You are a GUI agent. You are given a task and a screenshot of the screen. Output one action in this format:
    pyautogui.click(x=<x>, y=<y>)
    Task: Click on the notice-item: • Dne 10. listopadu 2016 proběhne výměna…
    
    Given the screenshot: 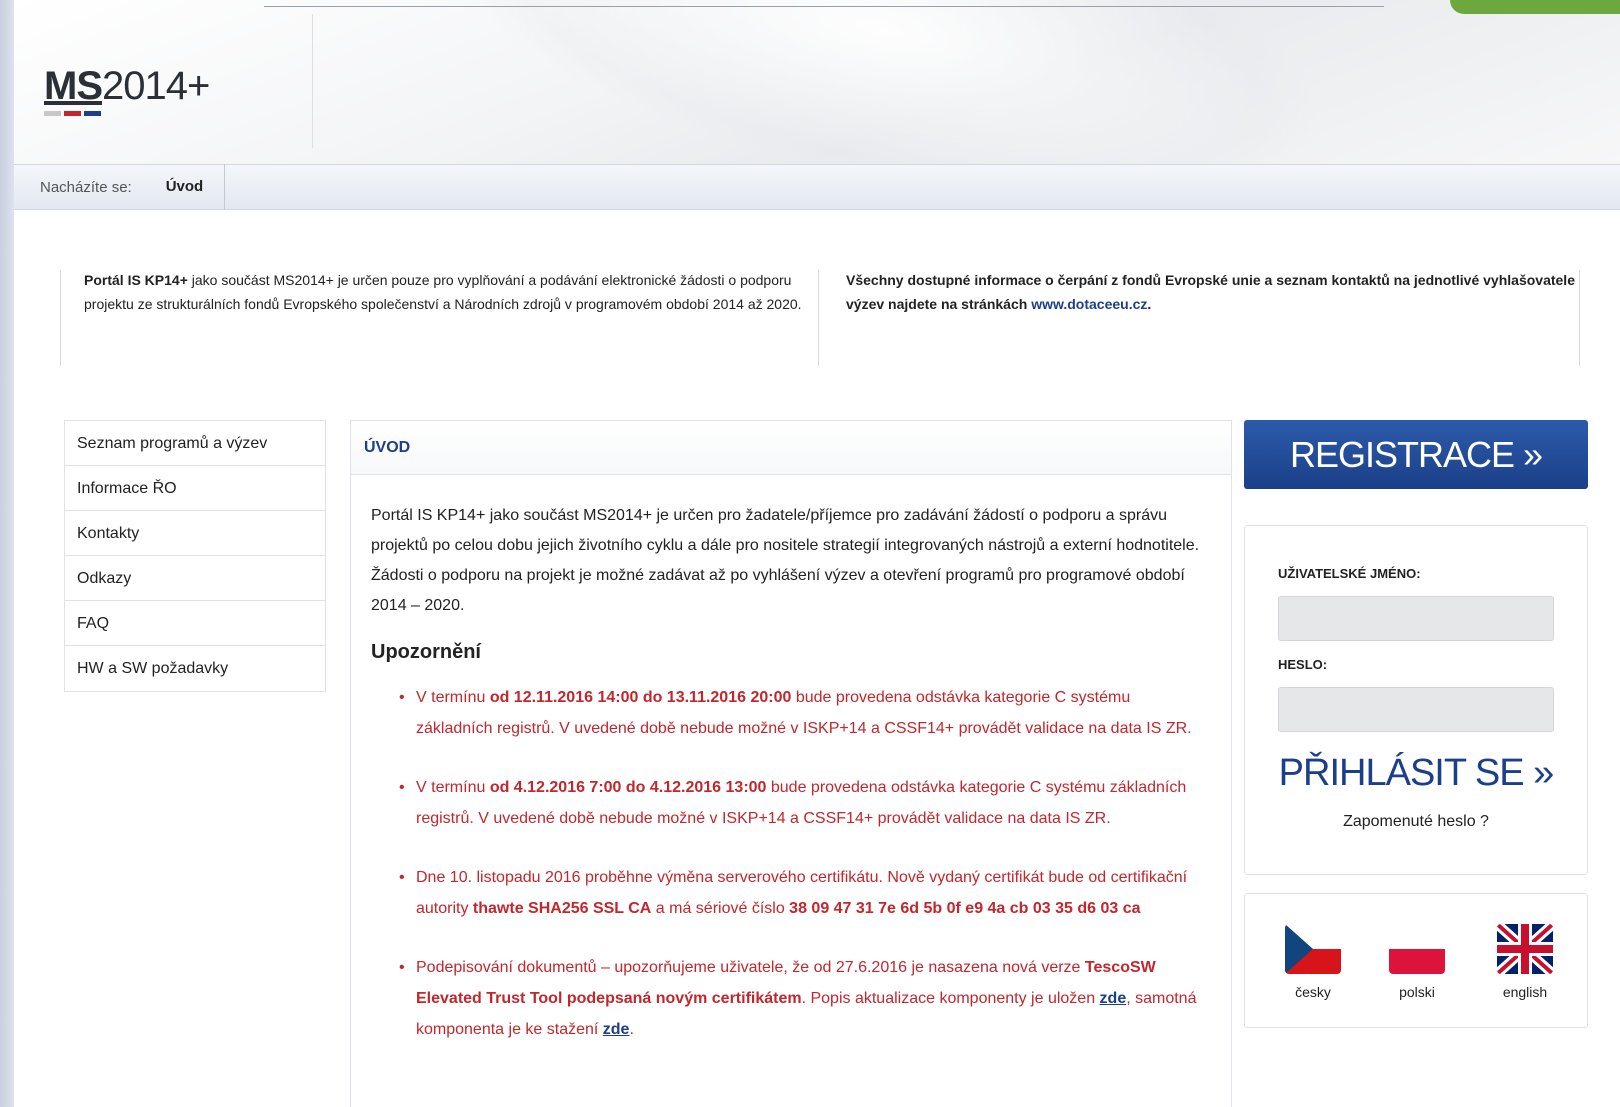 What is the action you would take?
    pyautogui.click(x=791, y=893)
    